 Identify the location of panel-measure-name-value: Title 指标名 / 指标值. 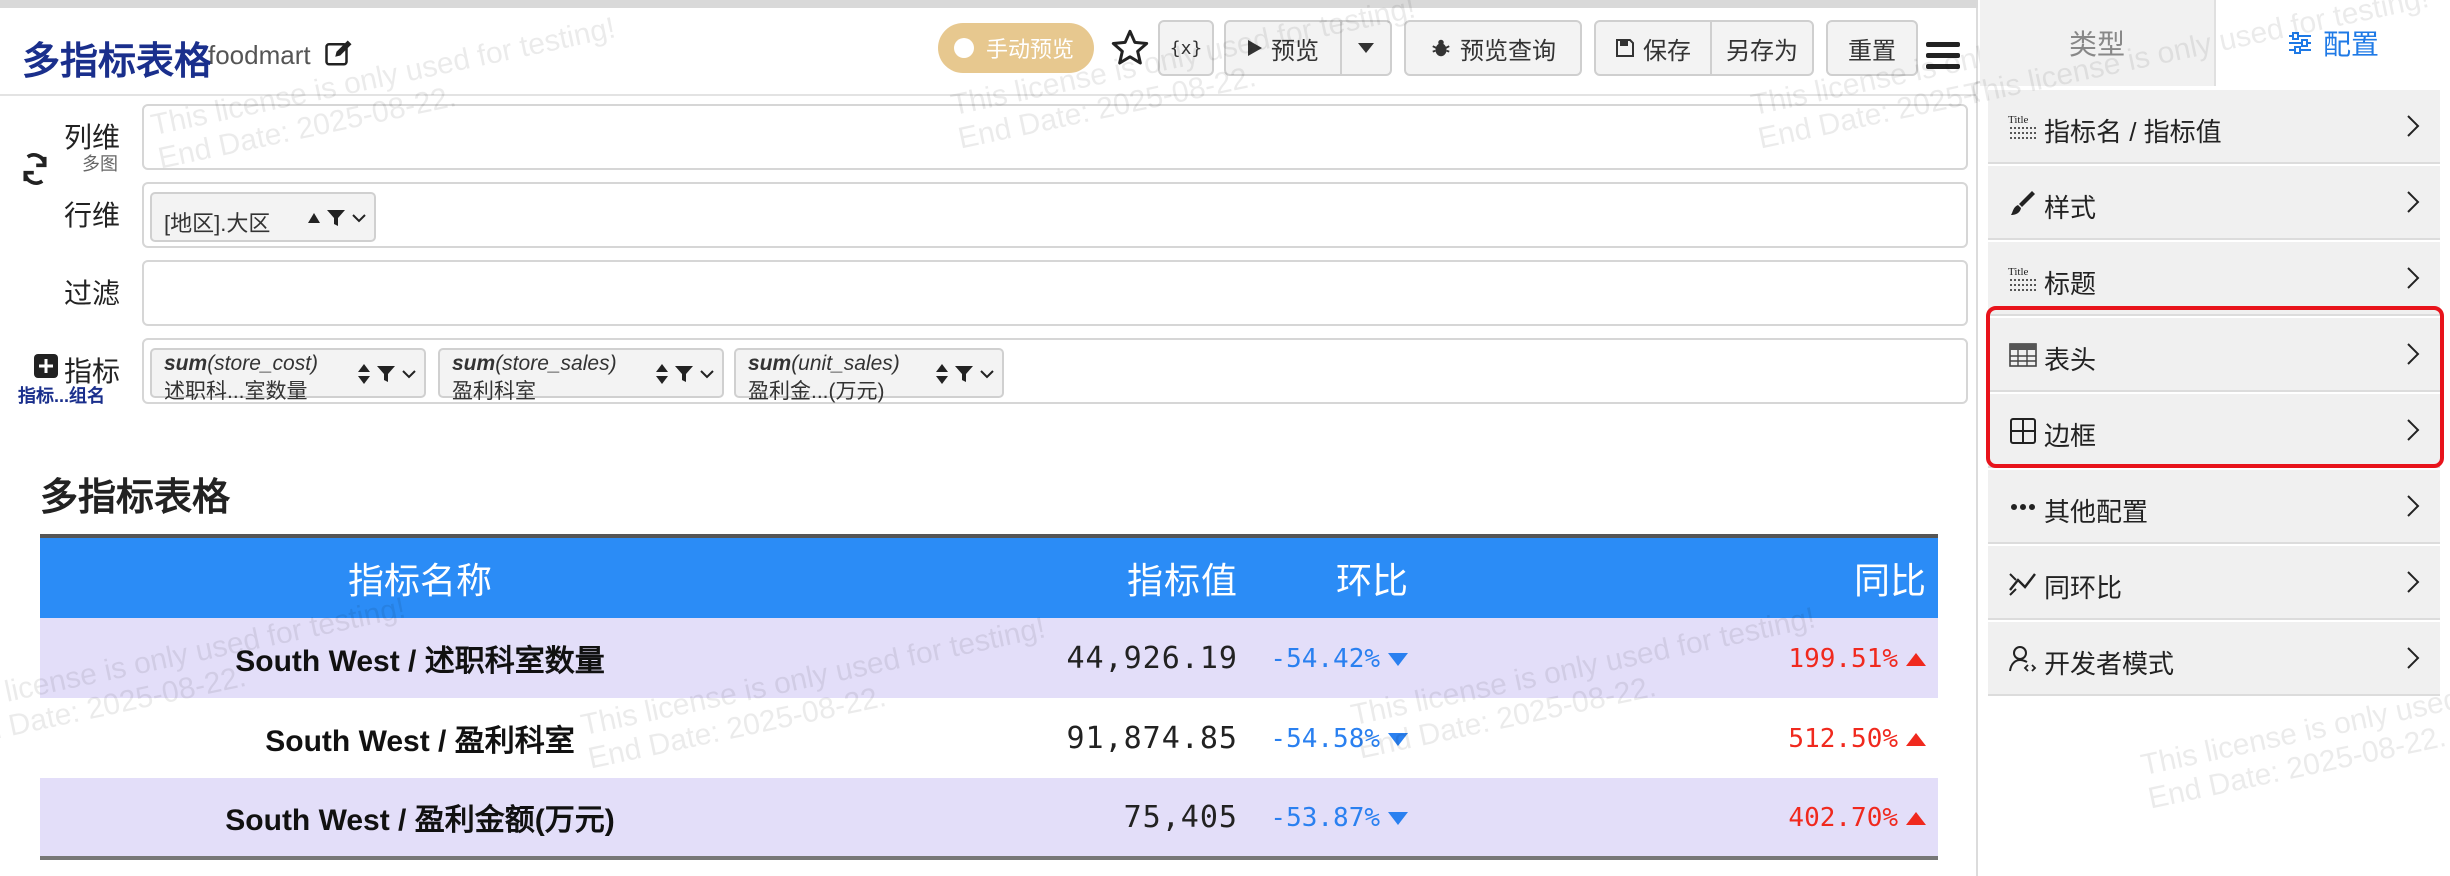
(2214, 127).